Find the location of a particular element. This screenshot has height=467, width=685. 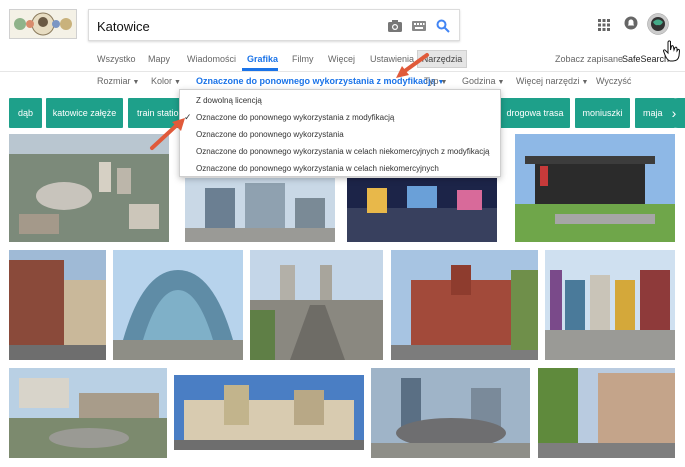

google-doodle-logo is located at coordinates (43, 24).